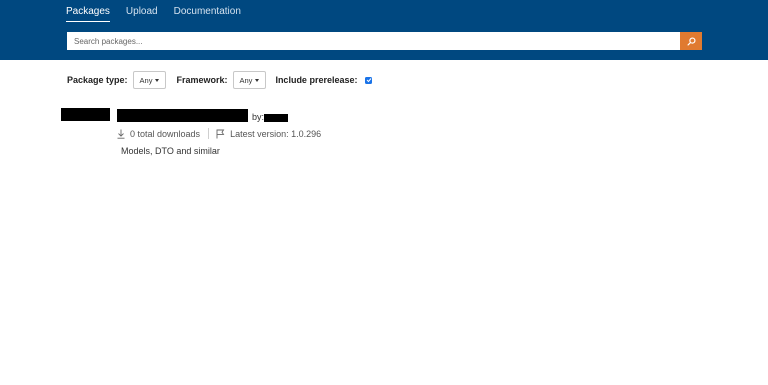 This screenshot has width=768, height=385. I want to click on total-downloads: 0 total downloads, so click(165, 133).